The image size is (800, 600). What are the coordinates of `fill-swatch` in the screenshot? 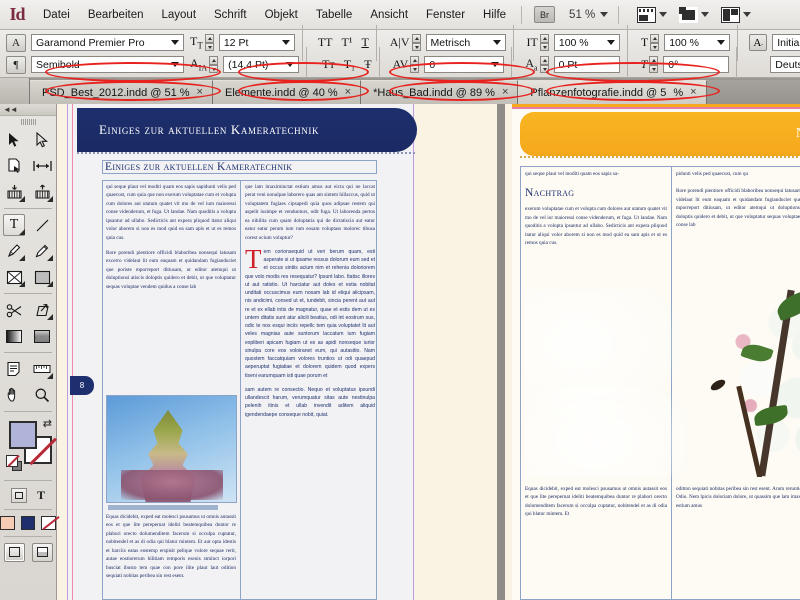 It's located at (23, 435).